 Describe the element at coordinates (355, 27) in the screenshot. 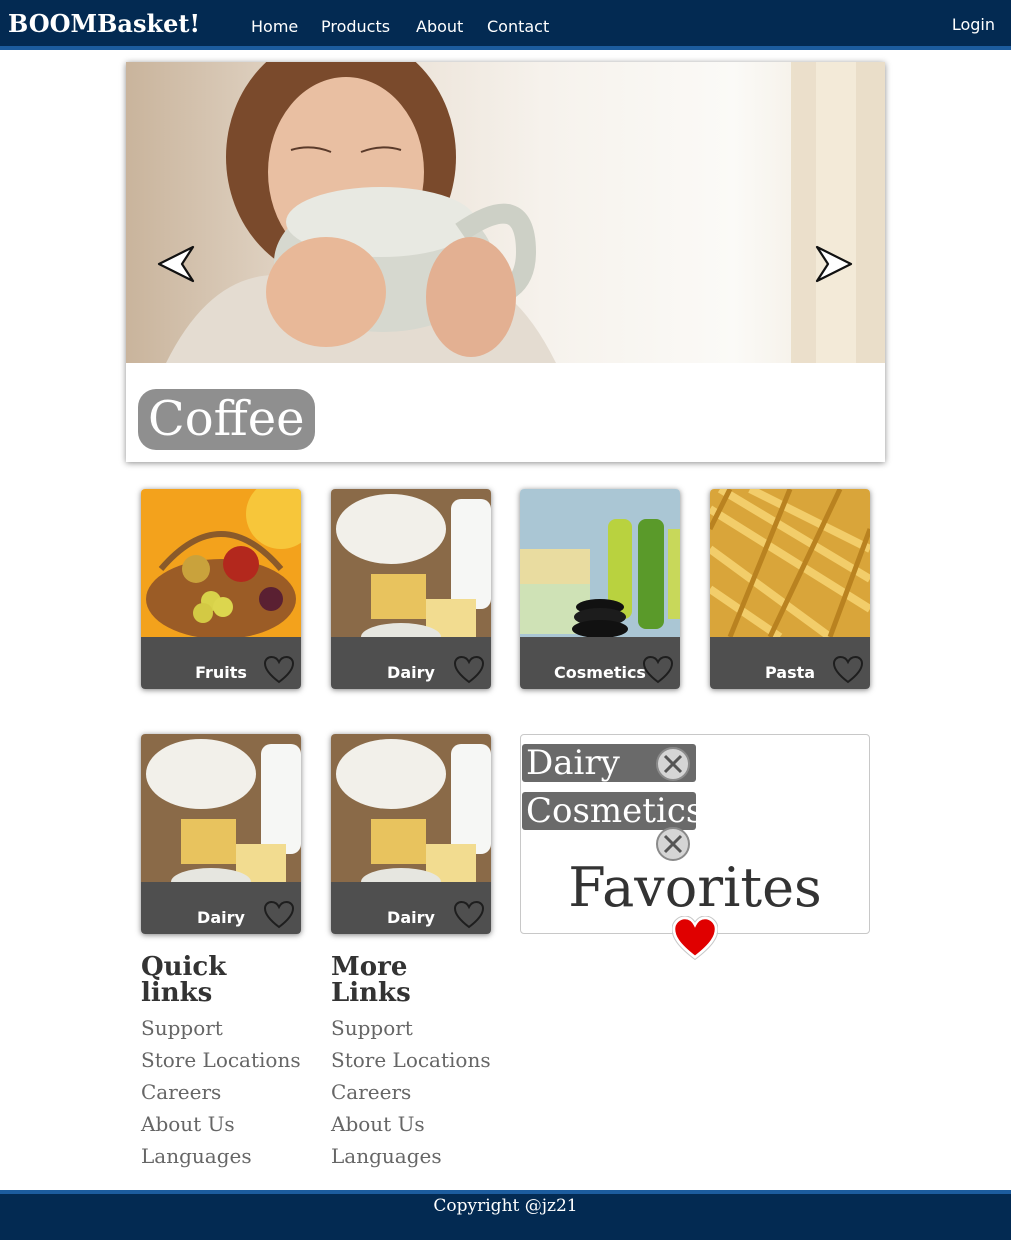

I see `nav-products-link: Products` at that location.